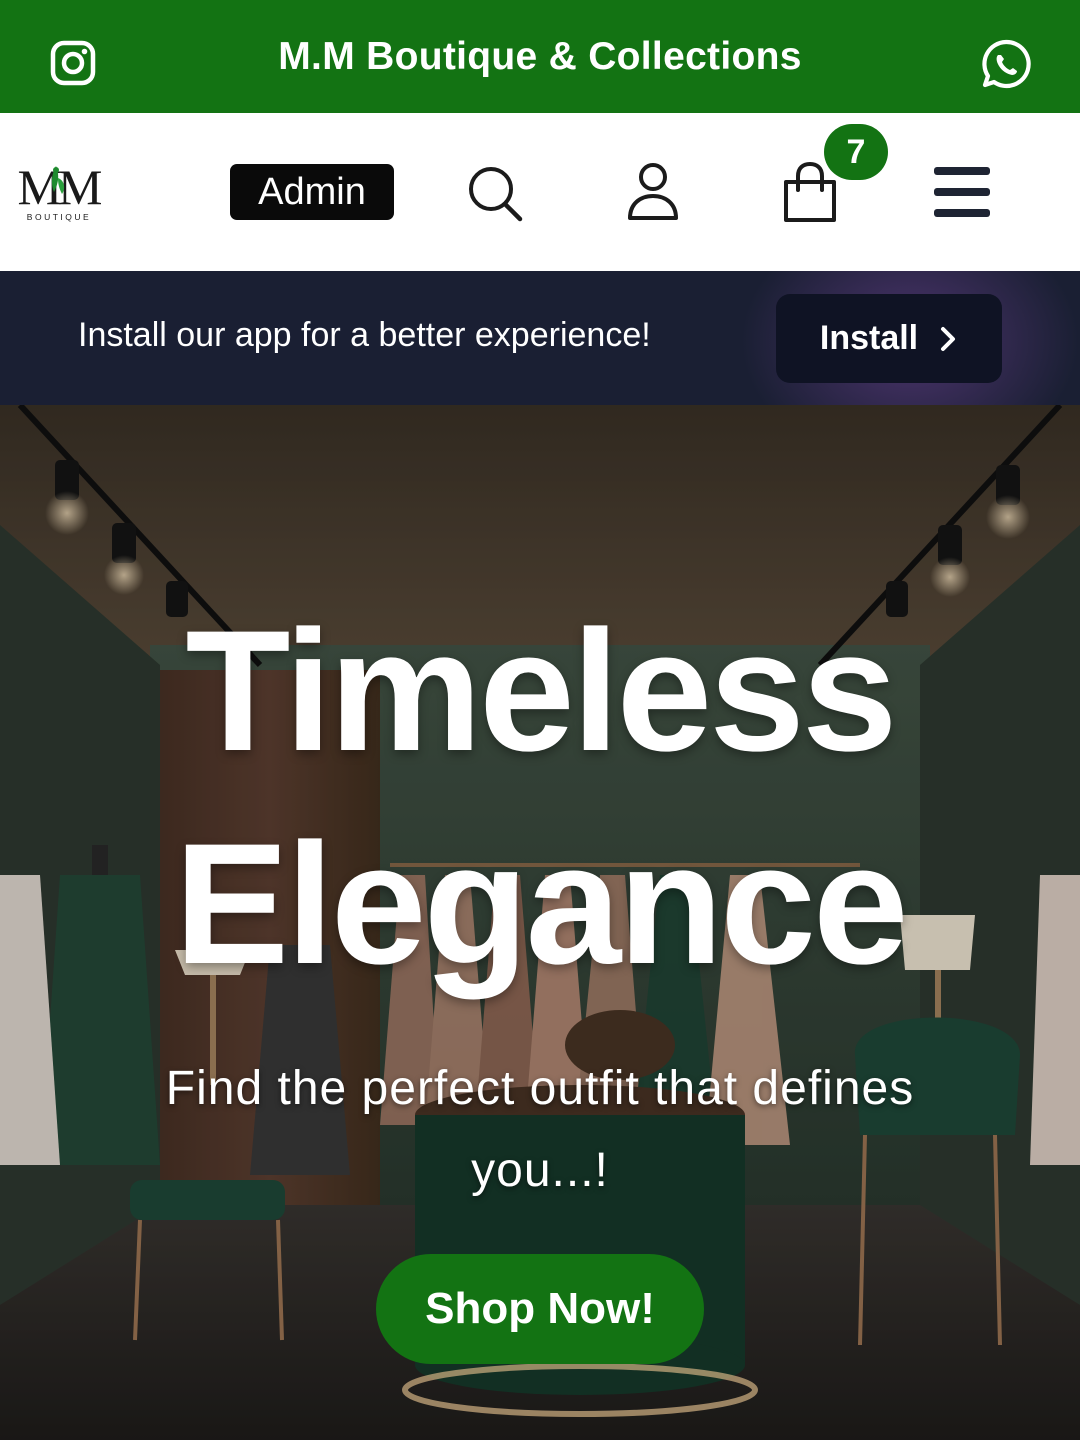 This screenshot has height=1440, width=1080. Describe the element at coordinates (540, 192) in the screenshot. I see `main-navbar` at that location.